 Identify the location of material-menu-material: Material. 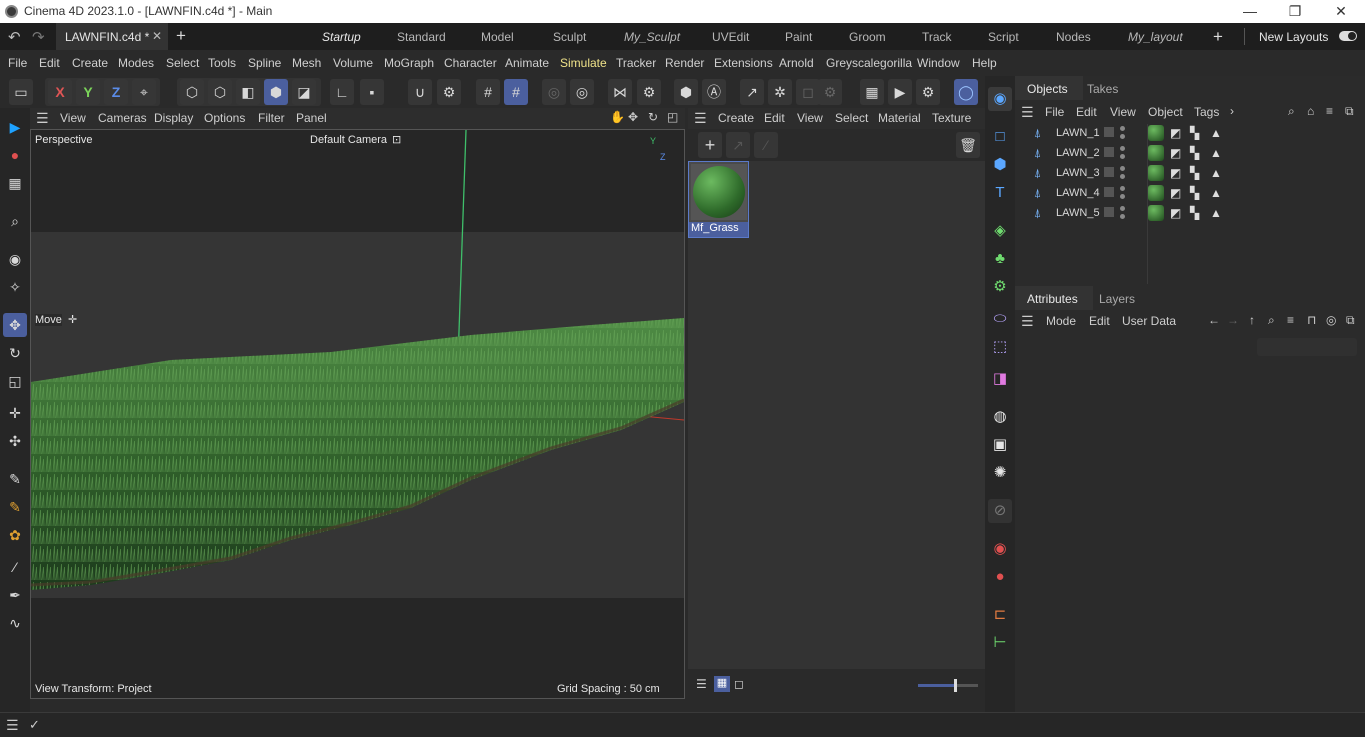
(899, 118).